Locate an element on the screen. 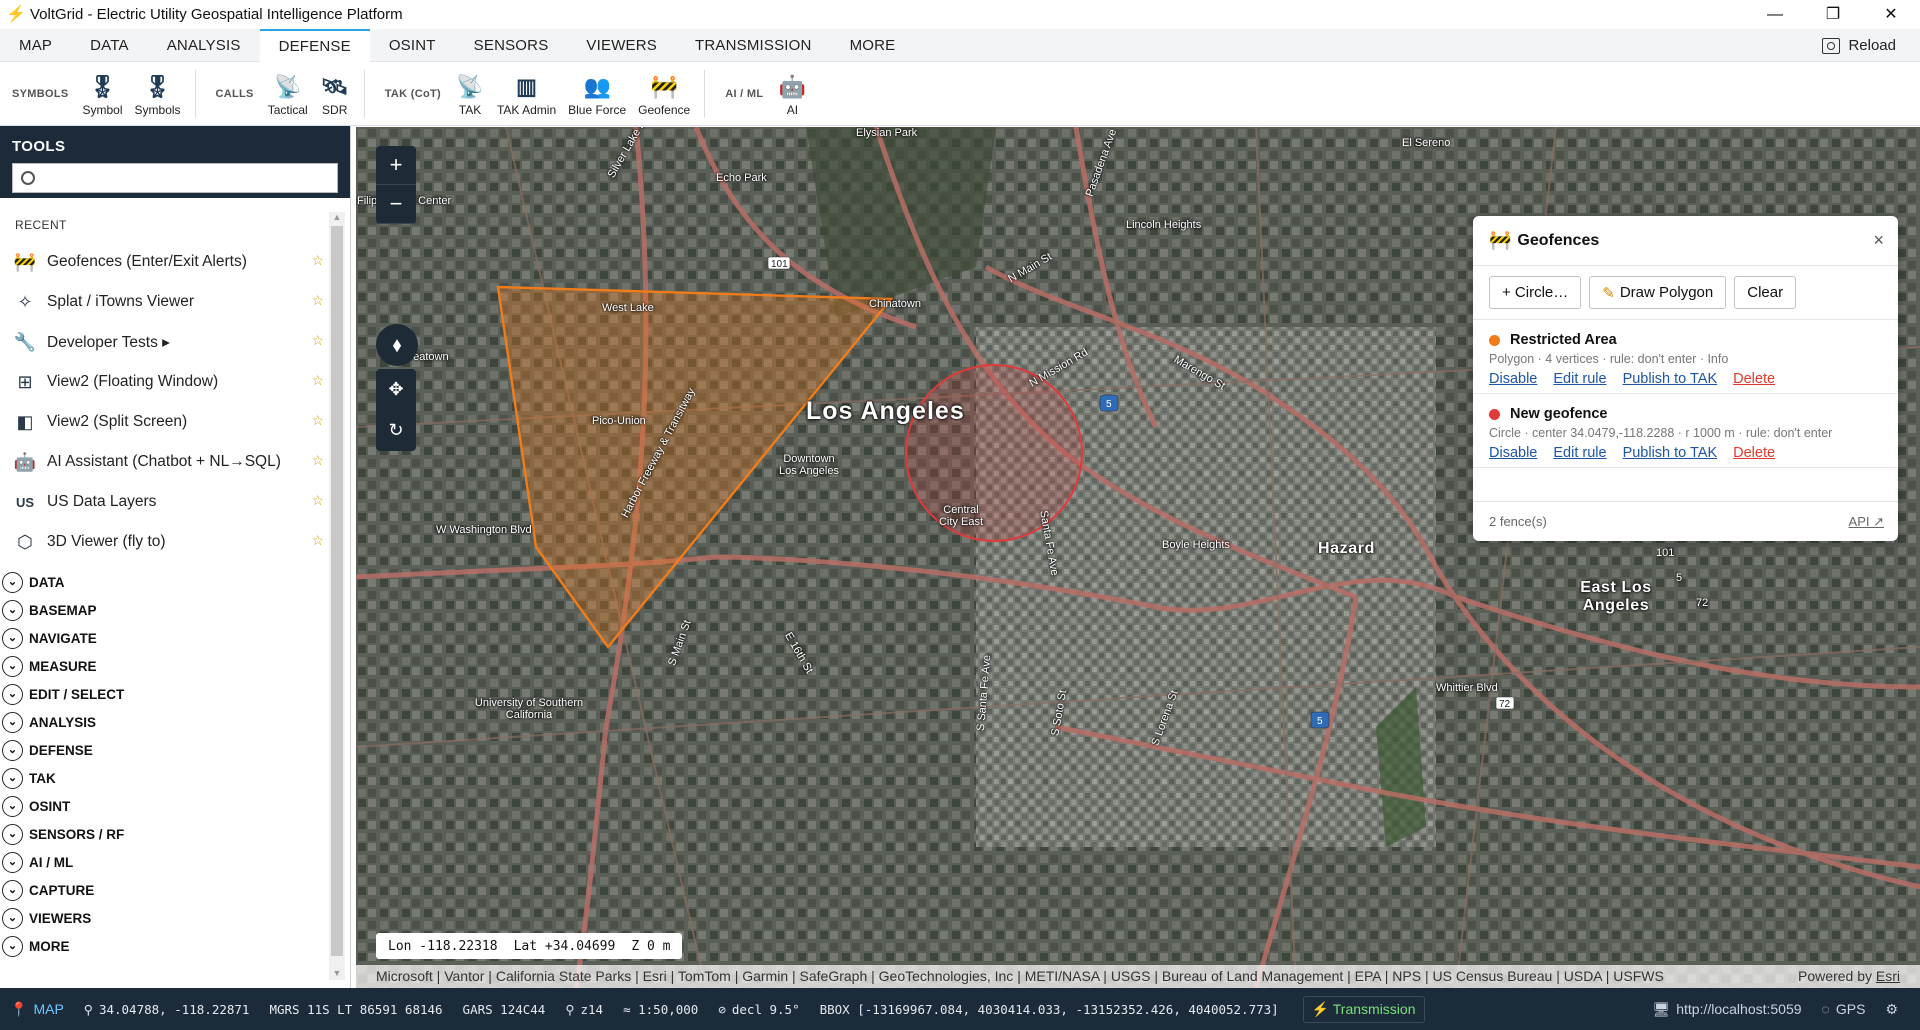 Image resolution: width=1920 pixels, height=1030 pixels. restore-button: ❐ is located at coordinates (1833, 14).